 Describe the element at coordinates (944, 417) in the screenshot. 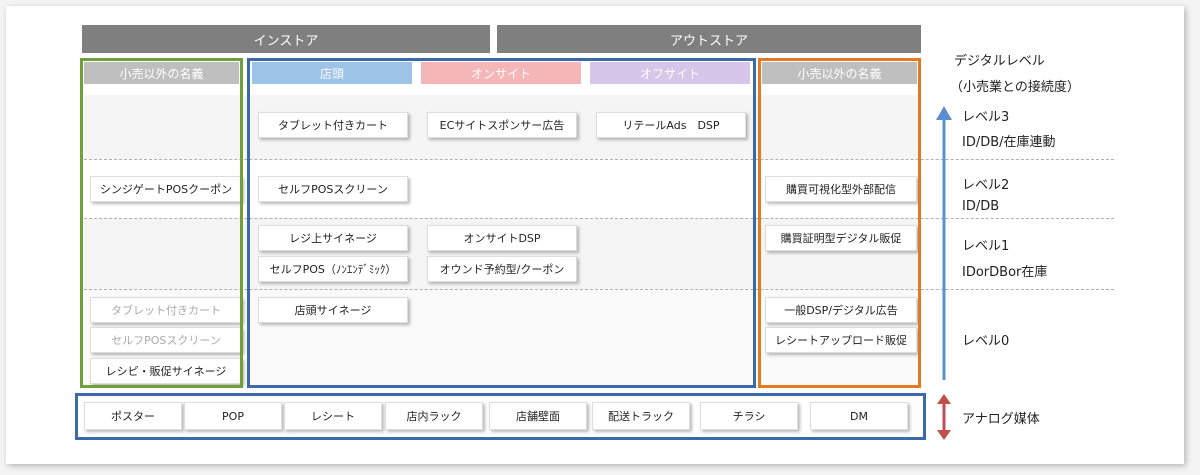

I see `analog-double-arrow` at that location.